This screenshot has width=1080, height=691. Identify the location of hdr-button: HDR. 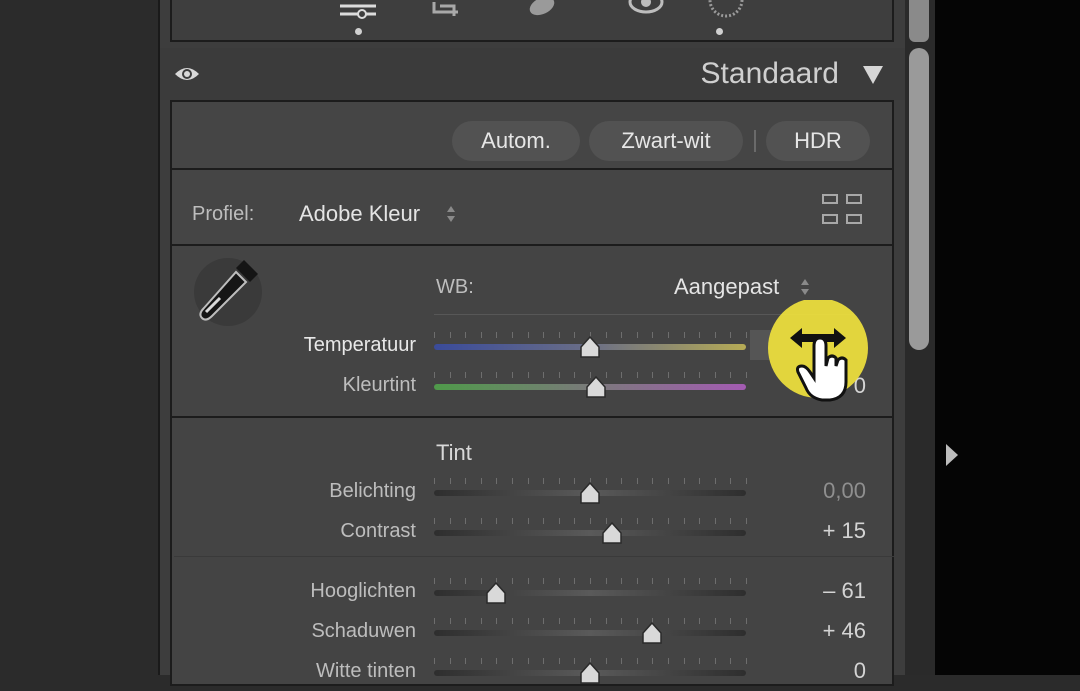
(818, 141).